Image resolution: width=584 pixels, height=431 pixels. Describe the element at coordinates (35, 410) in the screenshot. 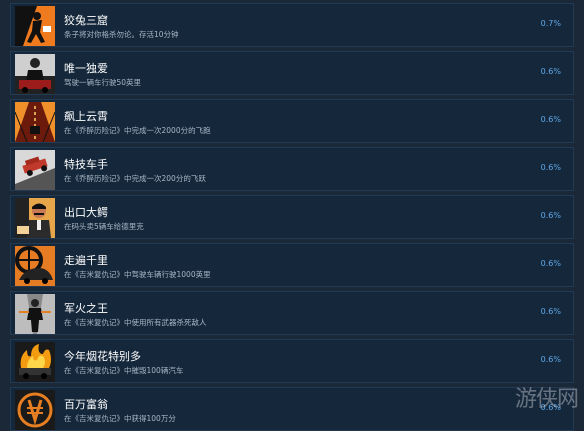

I see `money-emblem-icon` at that location.